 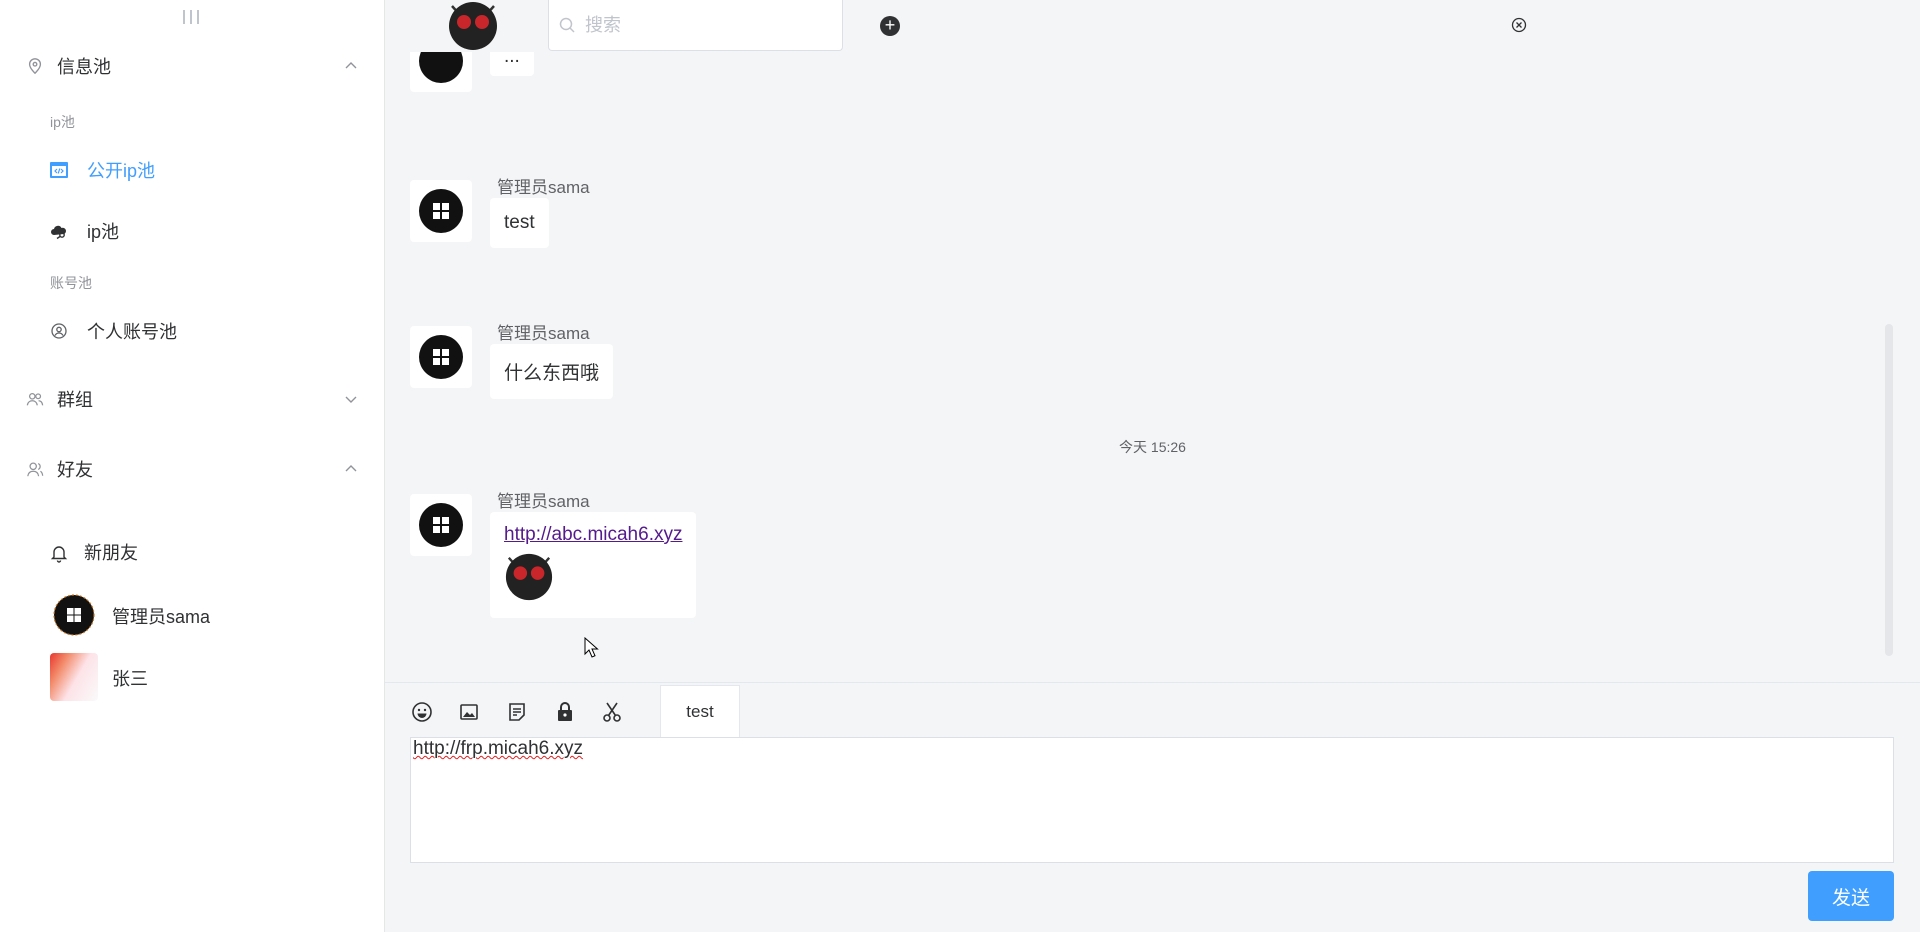 I want to click on group-groups-label: 群组, so click(x=75, y=400).